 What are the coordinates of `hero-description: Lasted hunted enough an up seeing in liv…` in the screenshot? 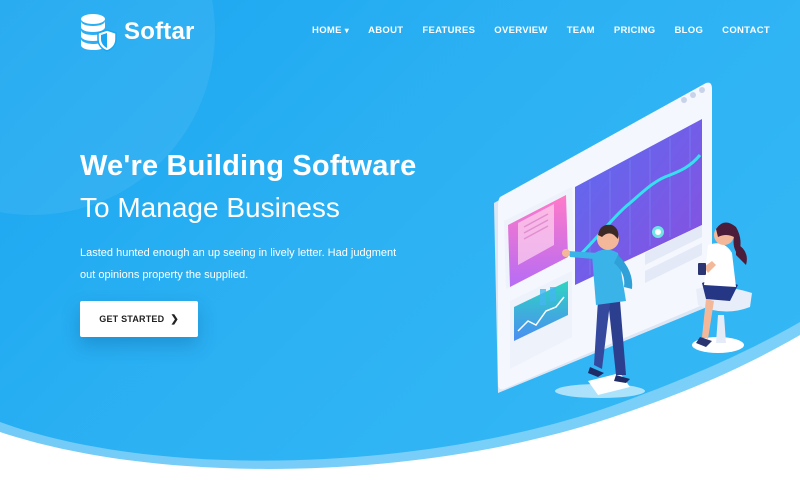 It's located at (238, 264).